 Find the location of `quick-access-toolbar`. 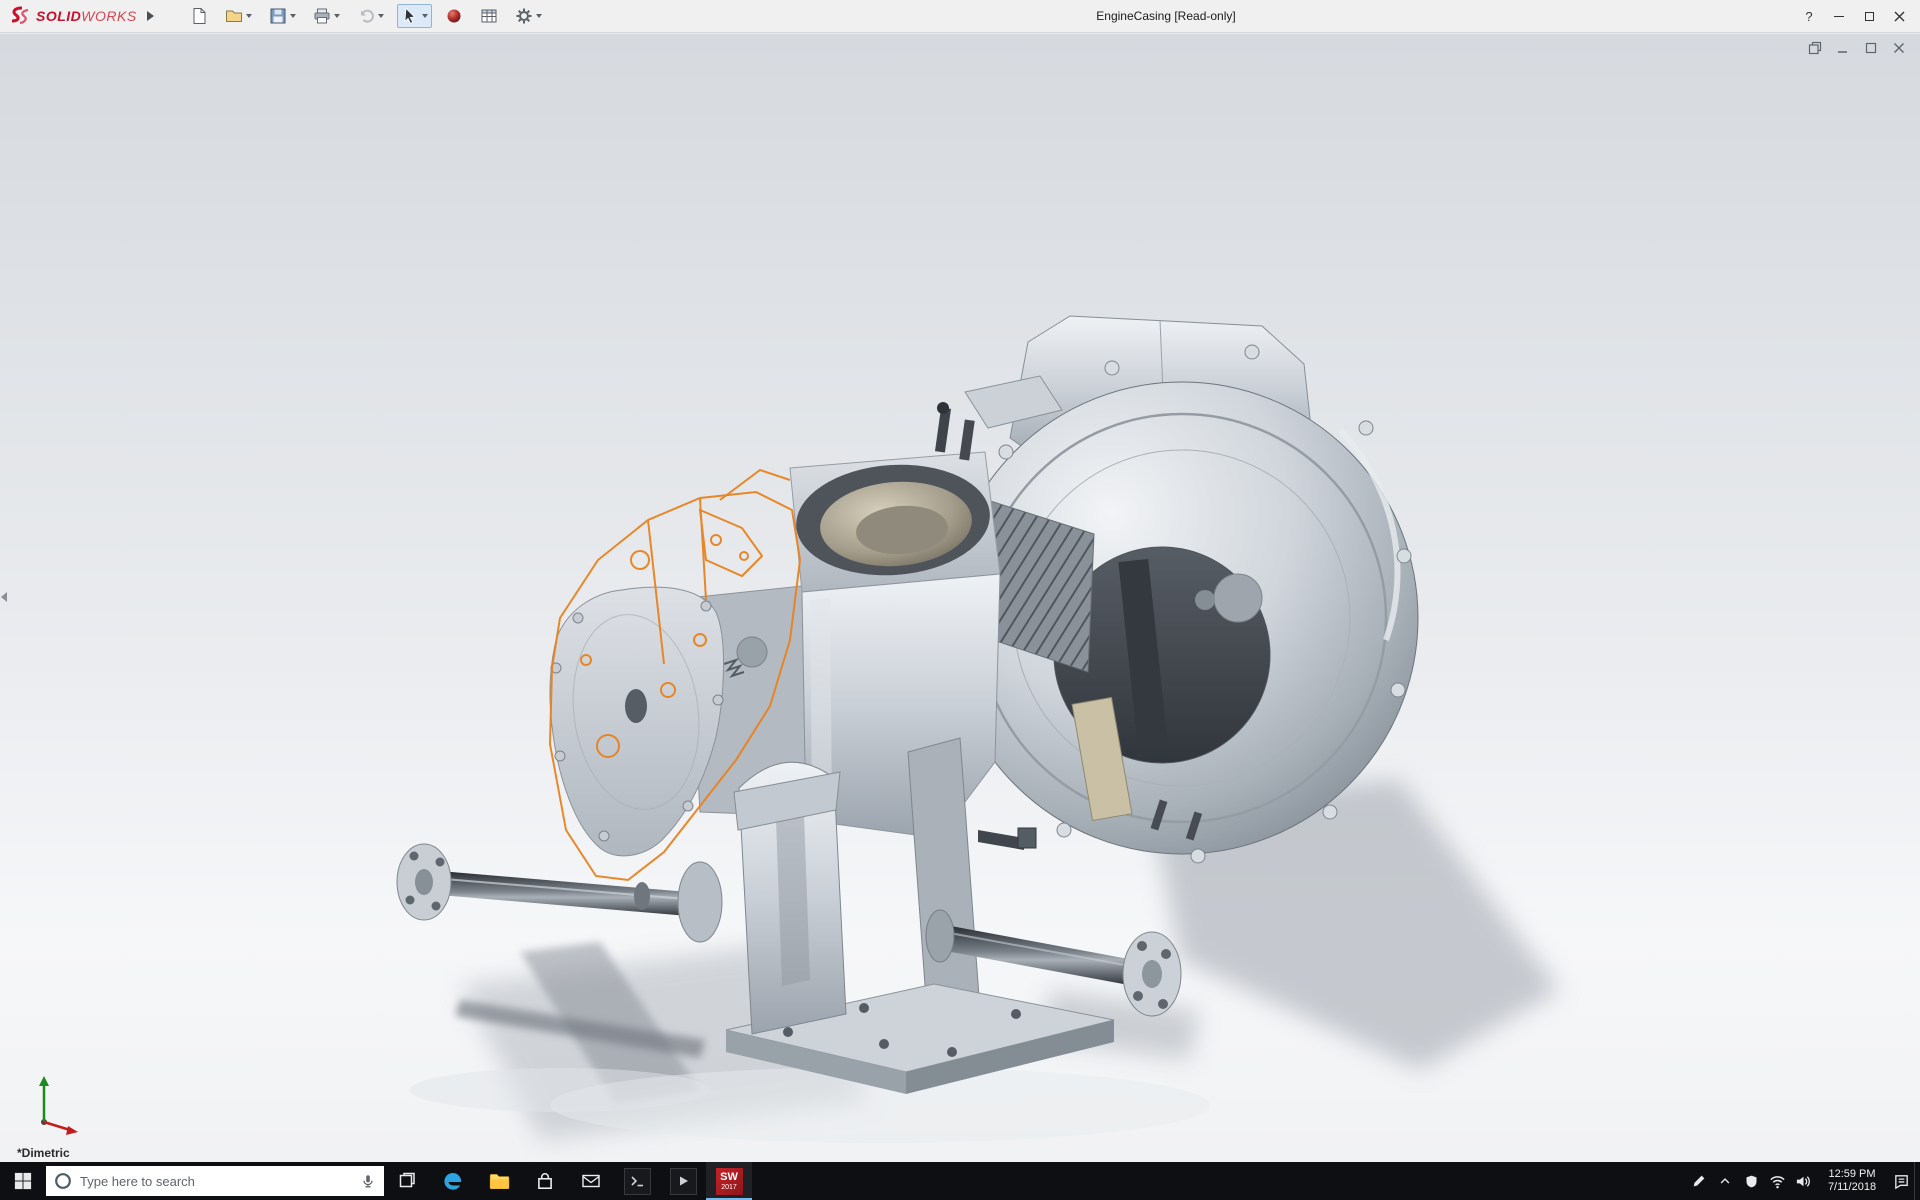

quick-access-toolbar is located at coordinates (366, 16).